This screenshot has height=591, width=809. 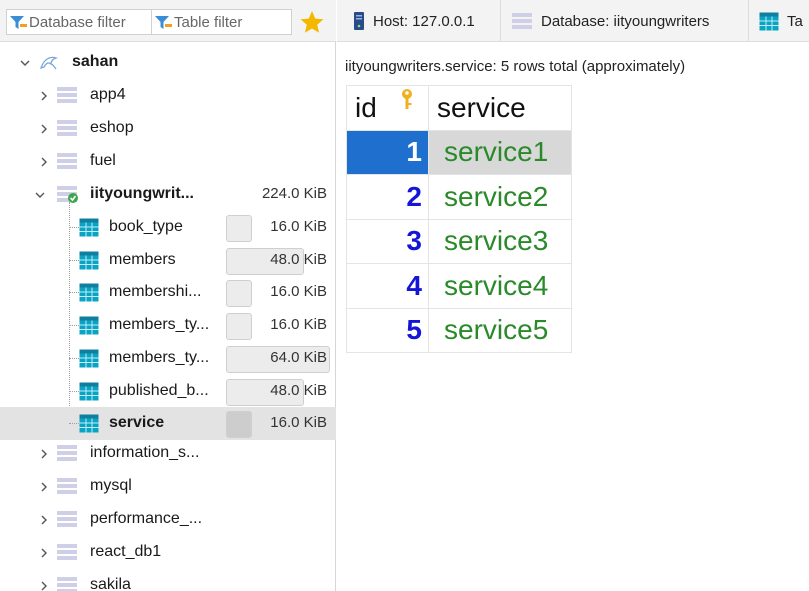 I want to click on cell-service: service1, so click(x=500, y=152).